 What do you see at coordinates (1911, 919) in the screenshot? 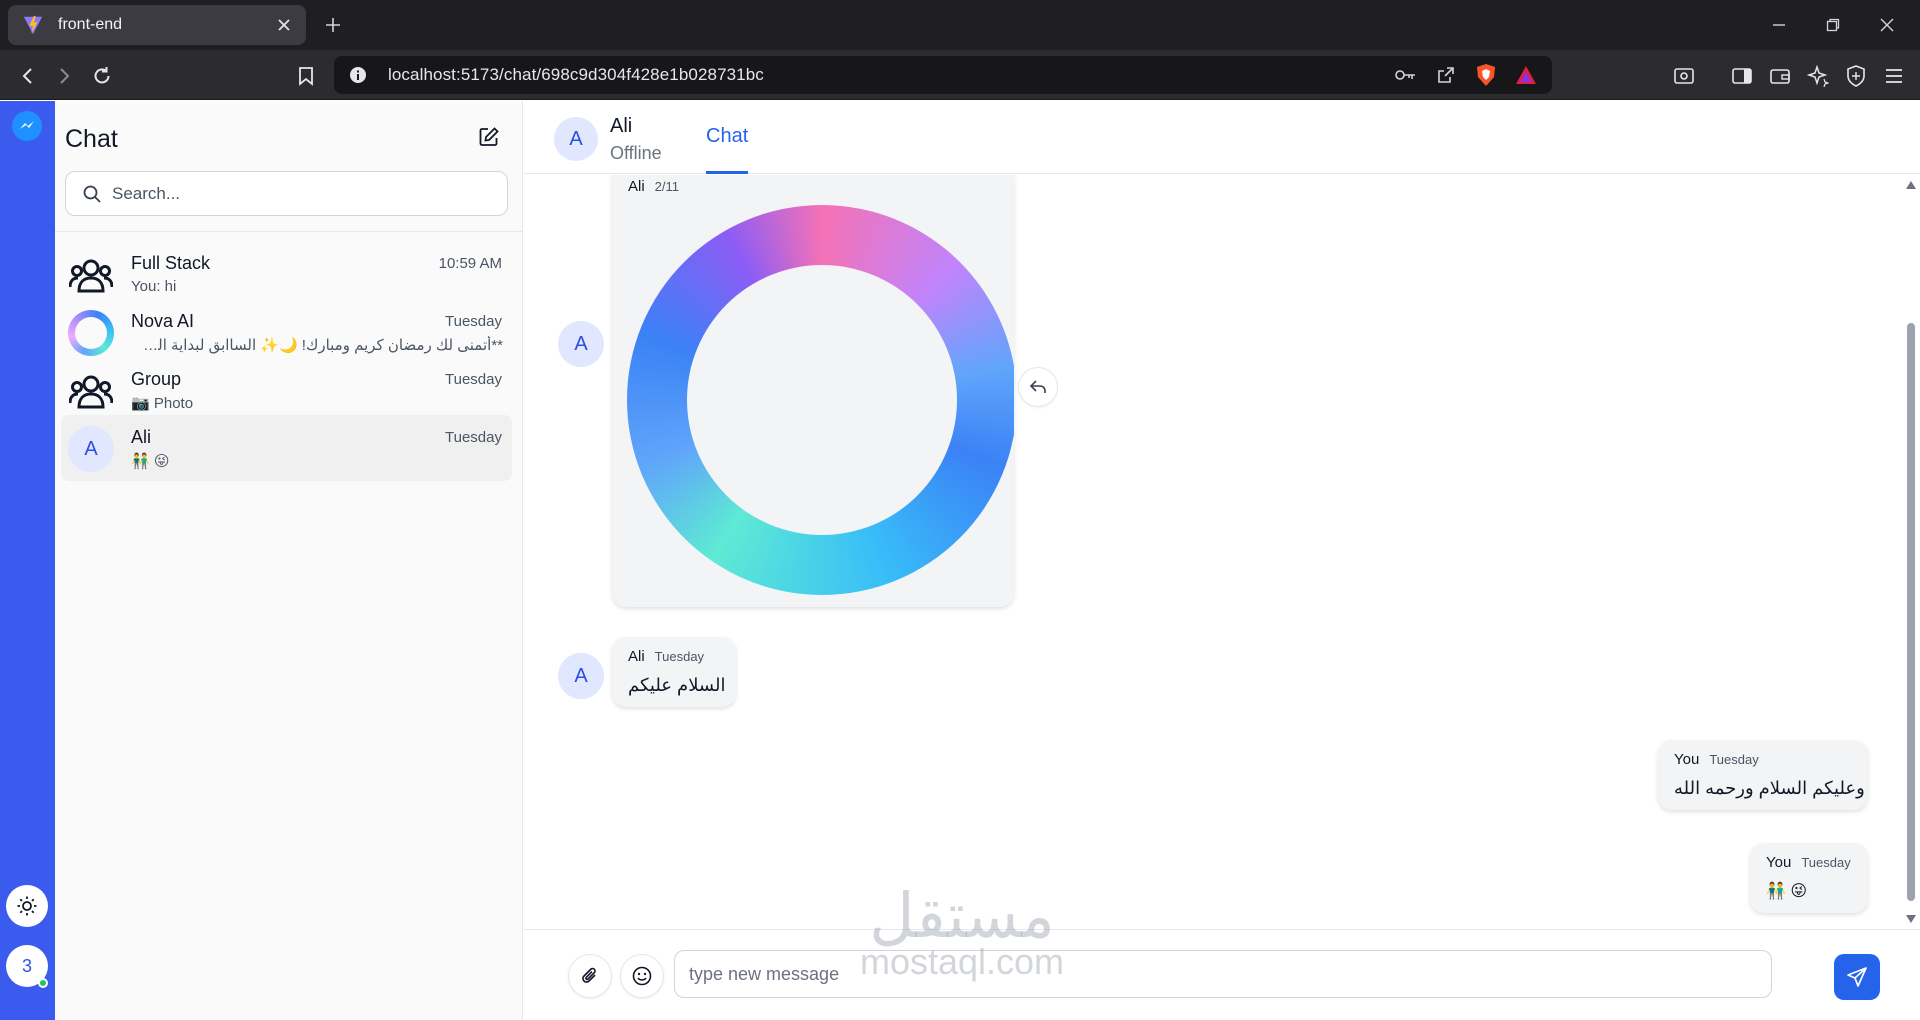
I see `scroll-down-icon` at bounding box center [1911, 919].